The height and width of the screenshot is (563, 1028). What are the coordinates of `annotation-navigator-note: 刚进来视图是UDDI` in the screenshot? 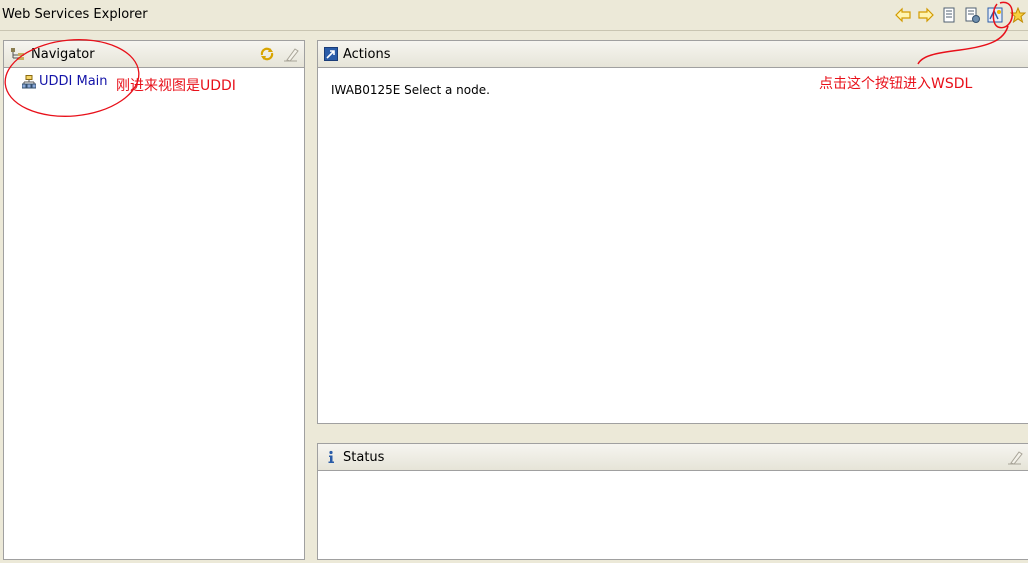 It's located at (176, 86).